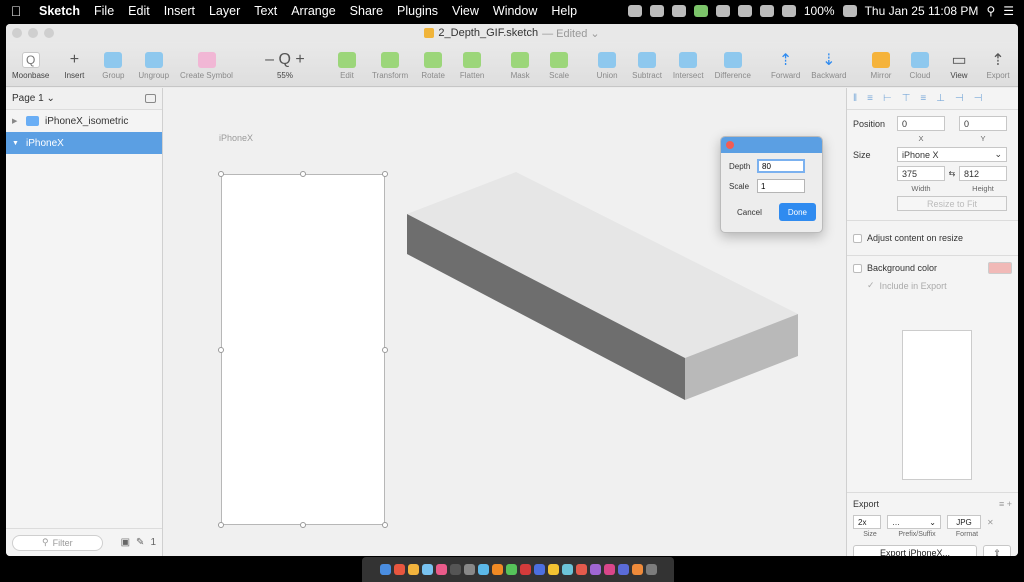 The width and height of the screenshot is (1024, 582). What do you see at coordinates (766, 11) in the screenshot?
I see `bluetooth-icon` at bounding box center [766, 11].